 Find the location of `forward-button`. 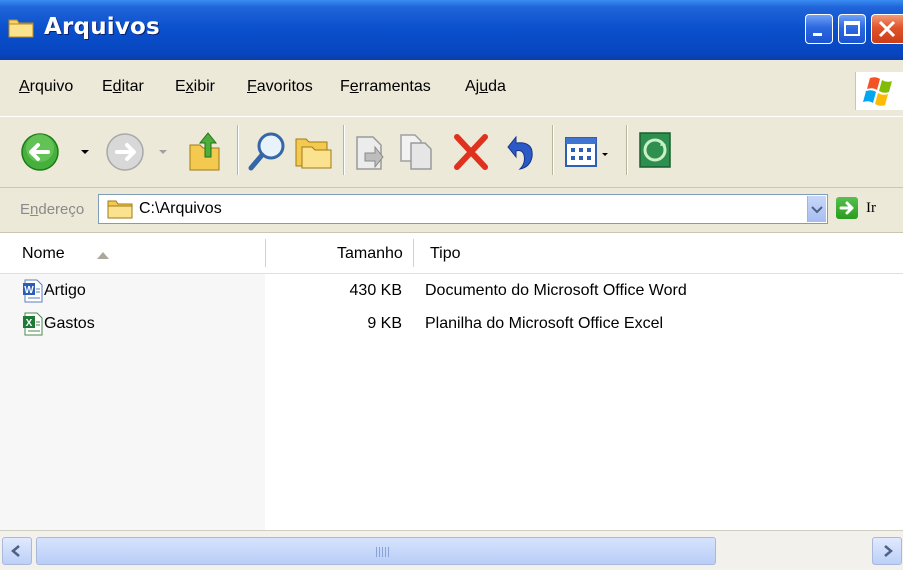

forward-button is located at coordinates (138, 152).